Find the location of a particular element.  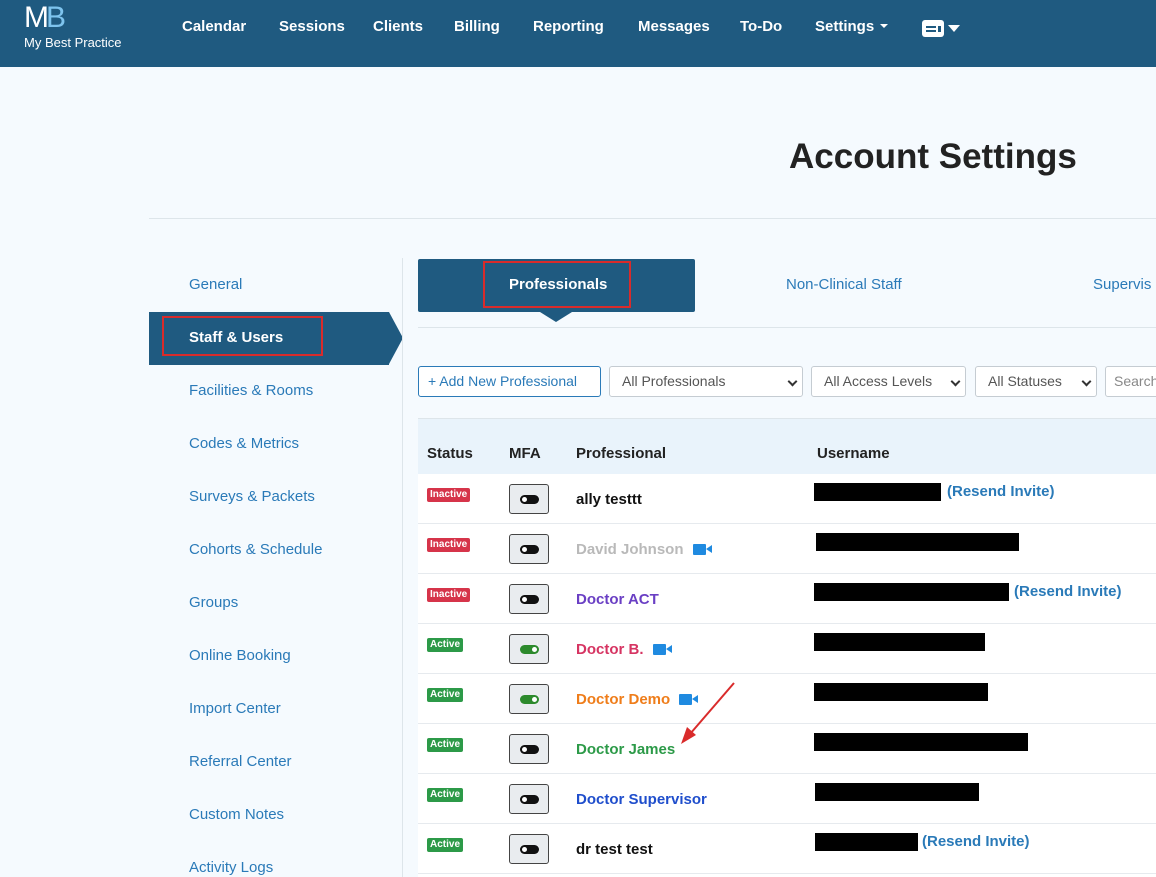

professional-name: Doctor ACT is located at coordinates (617, 599).